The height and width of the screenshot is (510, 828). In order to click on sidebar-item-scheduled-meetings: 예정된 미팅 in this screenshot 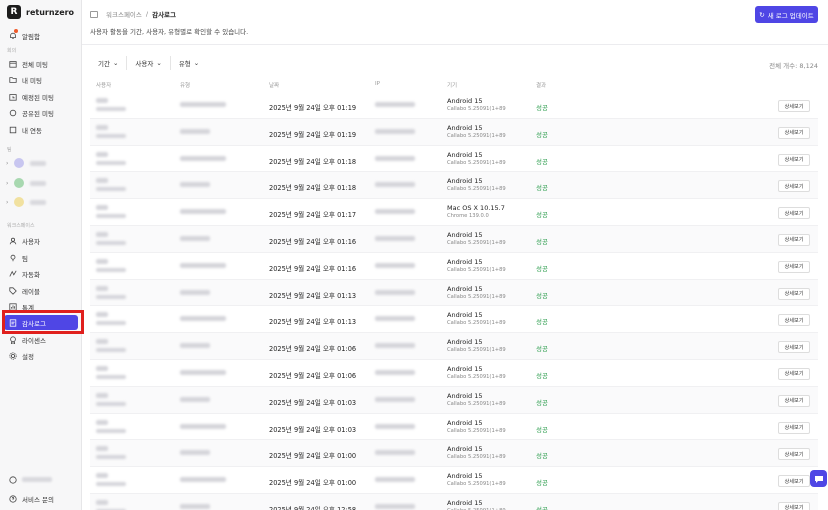, I will do `click(41, 96)`.